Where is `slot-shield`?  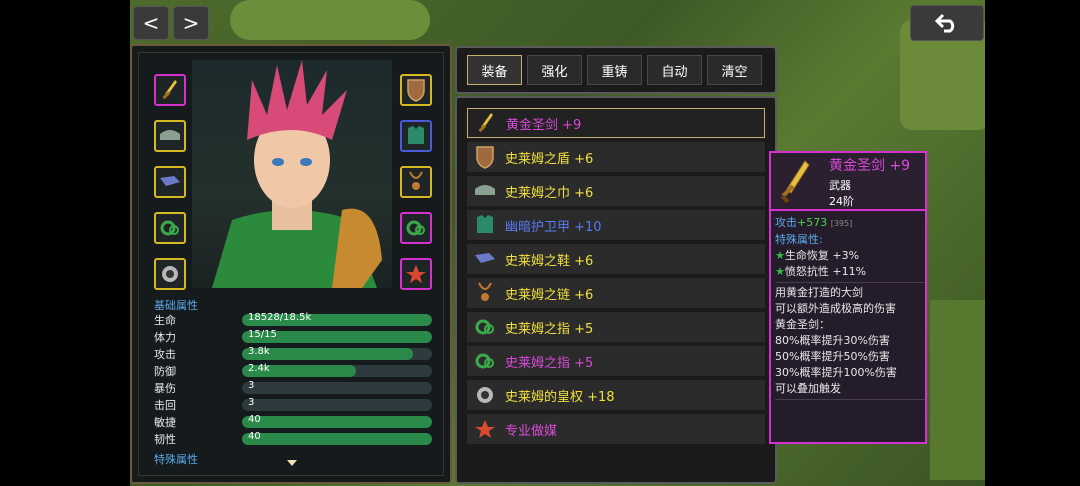
slot-shield is located at coordinates (416, 90).